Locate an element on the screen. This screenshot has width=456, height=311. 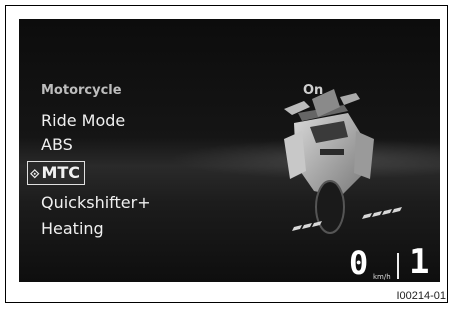
speed-unit: km/h is located at coordinates (382, 277).